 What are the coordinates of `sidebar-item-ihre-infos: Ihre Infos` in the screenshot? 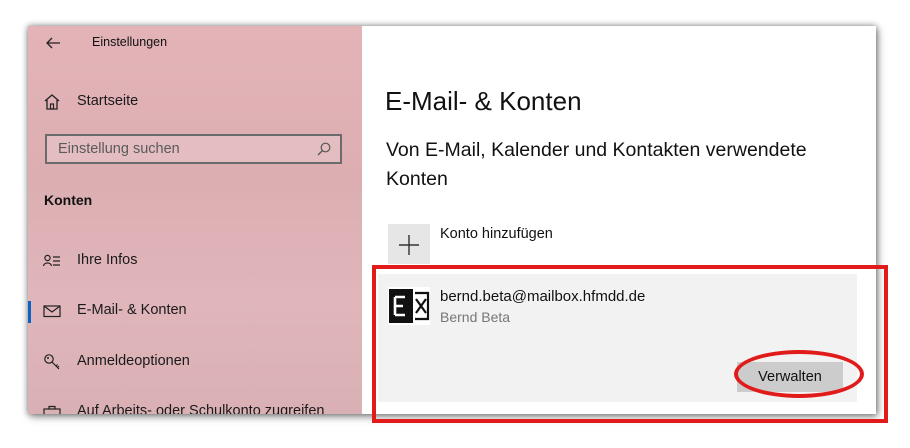 It's located at (195, 261).